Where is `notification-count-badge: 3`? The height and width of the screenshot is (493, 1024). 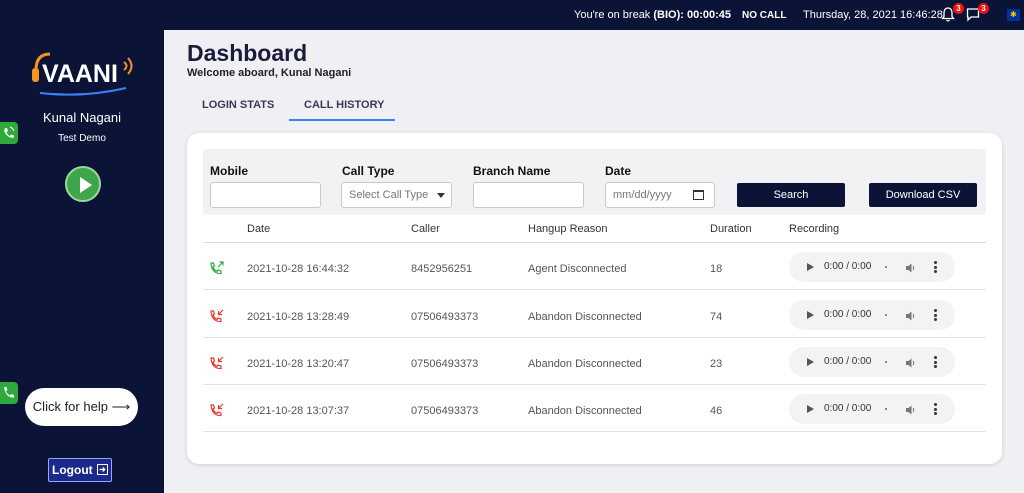
notification-count-badge: 3 is located at coordinates (958, 8).